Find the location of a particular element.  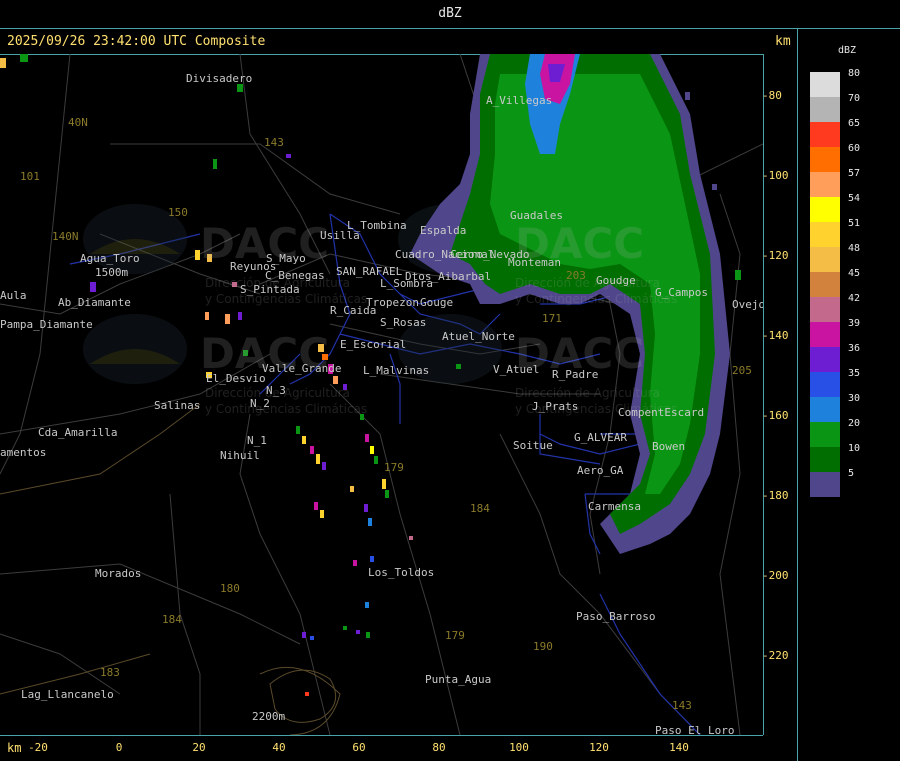

route-label: 184 is located at coordinates (172, 619).